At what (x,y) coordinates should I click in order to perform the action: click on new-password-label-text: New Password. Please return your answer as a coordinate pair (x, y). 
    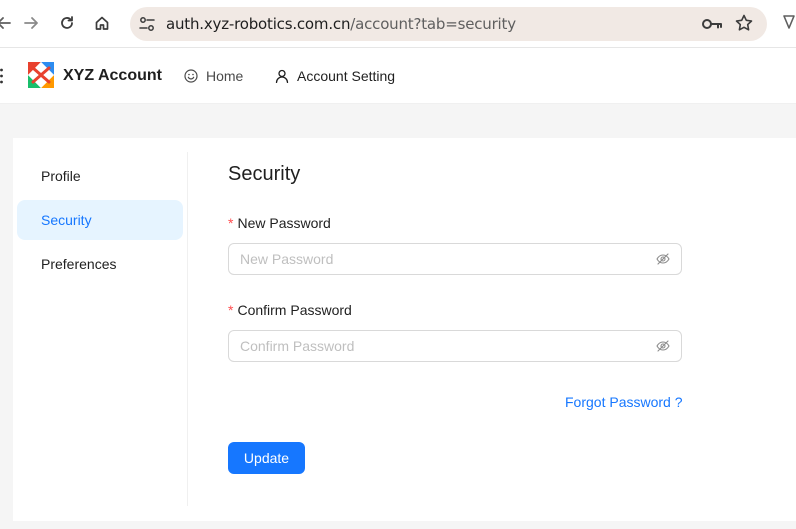
    Looking at the image, I should click on (284, 223).